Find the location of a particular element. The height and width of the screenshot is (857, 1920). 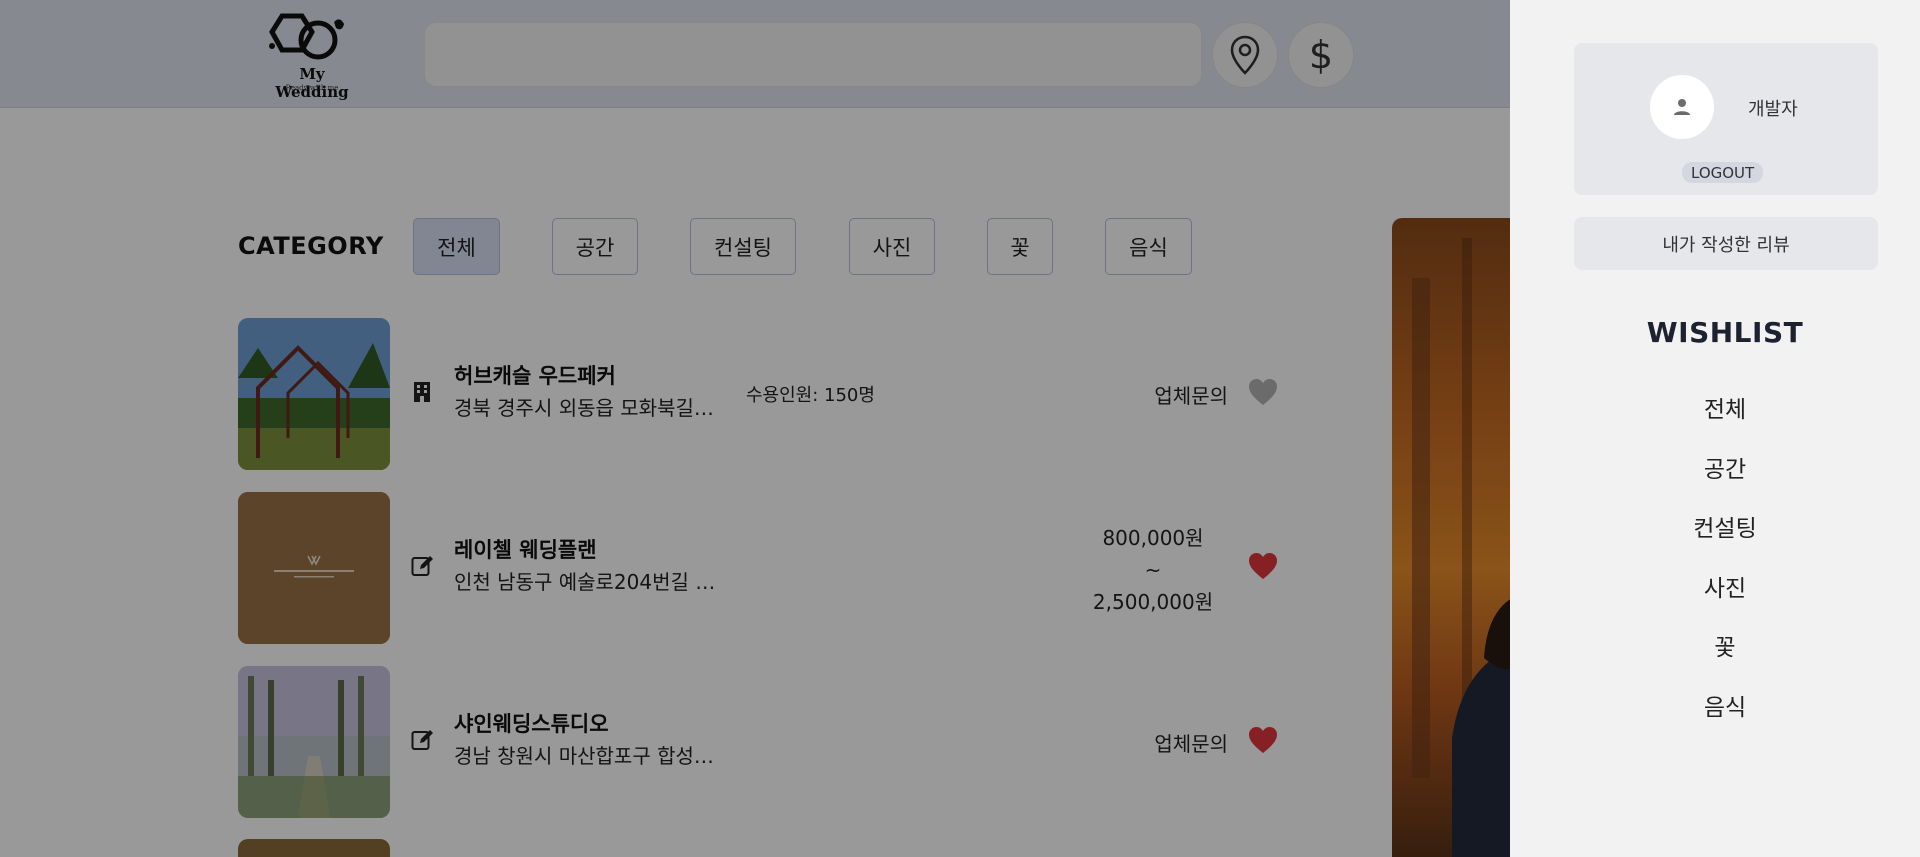

wishlist-item-photo: 사진 is located at coordinates (1715, 586).